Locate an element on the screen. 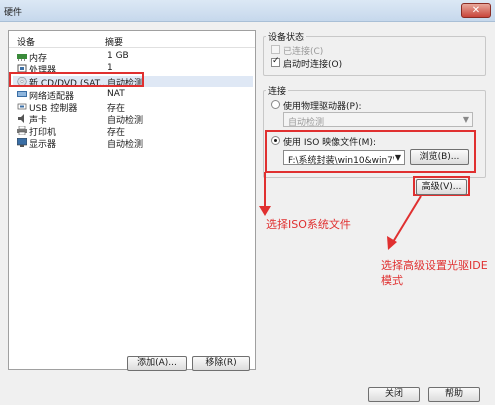 The image size is (495, 405). ide-annotation-text-line2: 模式 is located at coordinates (392, 280).